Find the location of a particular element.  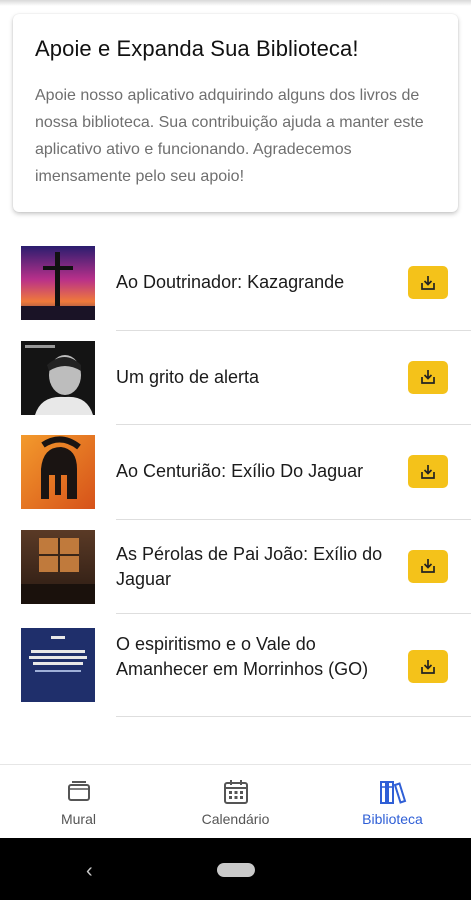

home-pill-icon is located at coordinates (236, 870).